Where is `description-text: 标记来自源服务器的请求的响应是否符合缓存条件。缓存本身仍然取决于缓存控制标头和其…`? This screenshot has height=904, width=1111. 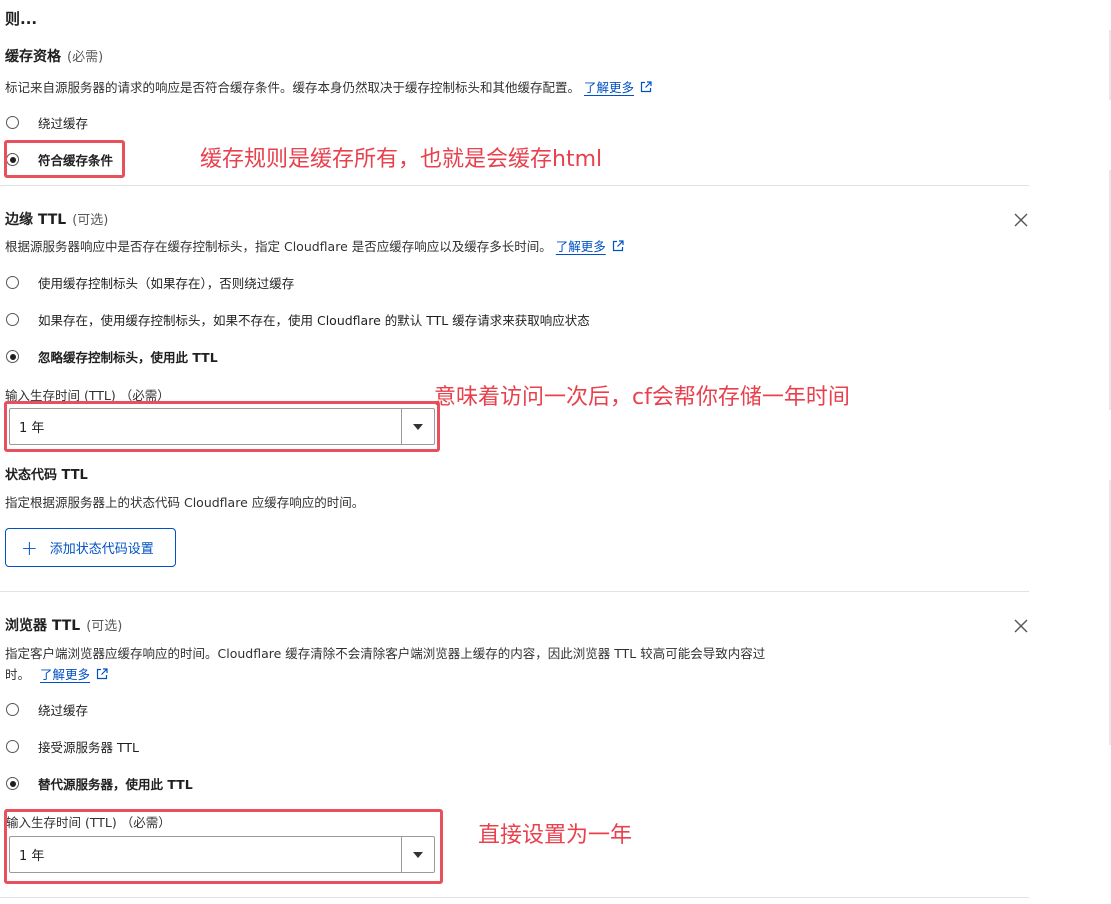 description-text: 标记来自源服务器的请求的响应是否符合缓存条件。缓存本身仍然取决于缓存控制标头和其… is located at coordinates (293, 87).